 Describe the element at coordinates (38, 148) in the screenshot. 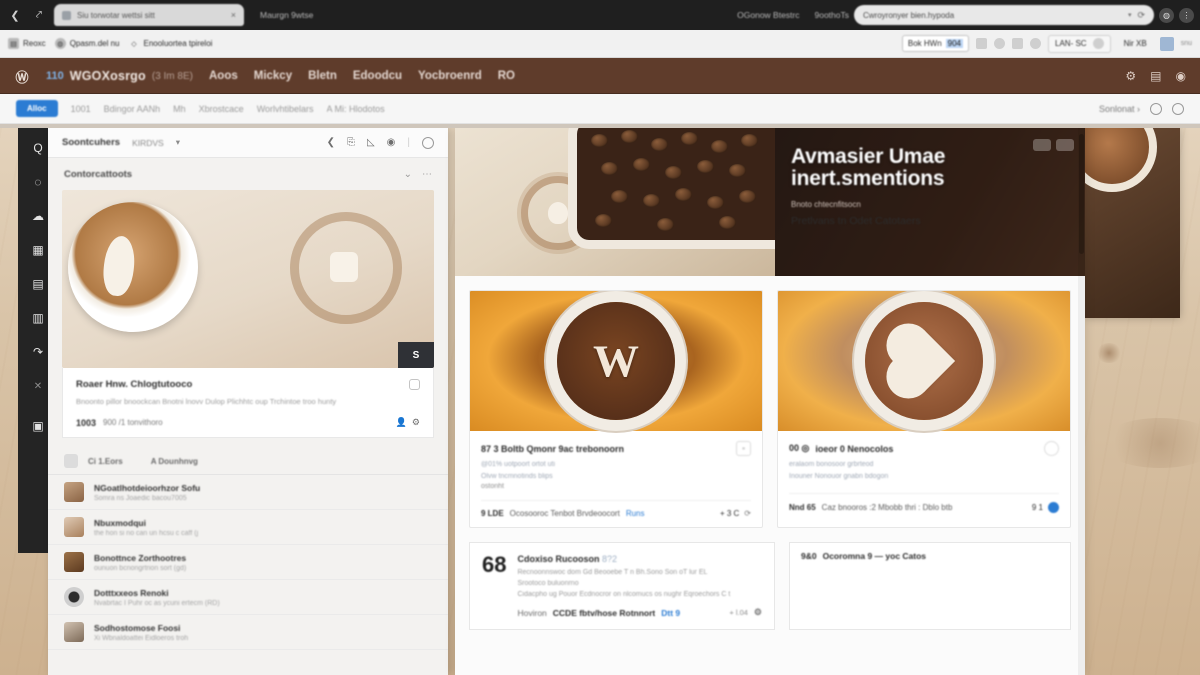

I see `search-icon: Q` at that location.